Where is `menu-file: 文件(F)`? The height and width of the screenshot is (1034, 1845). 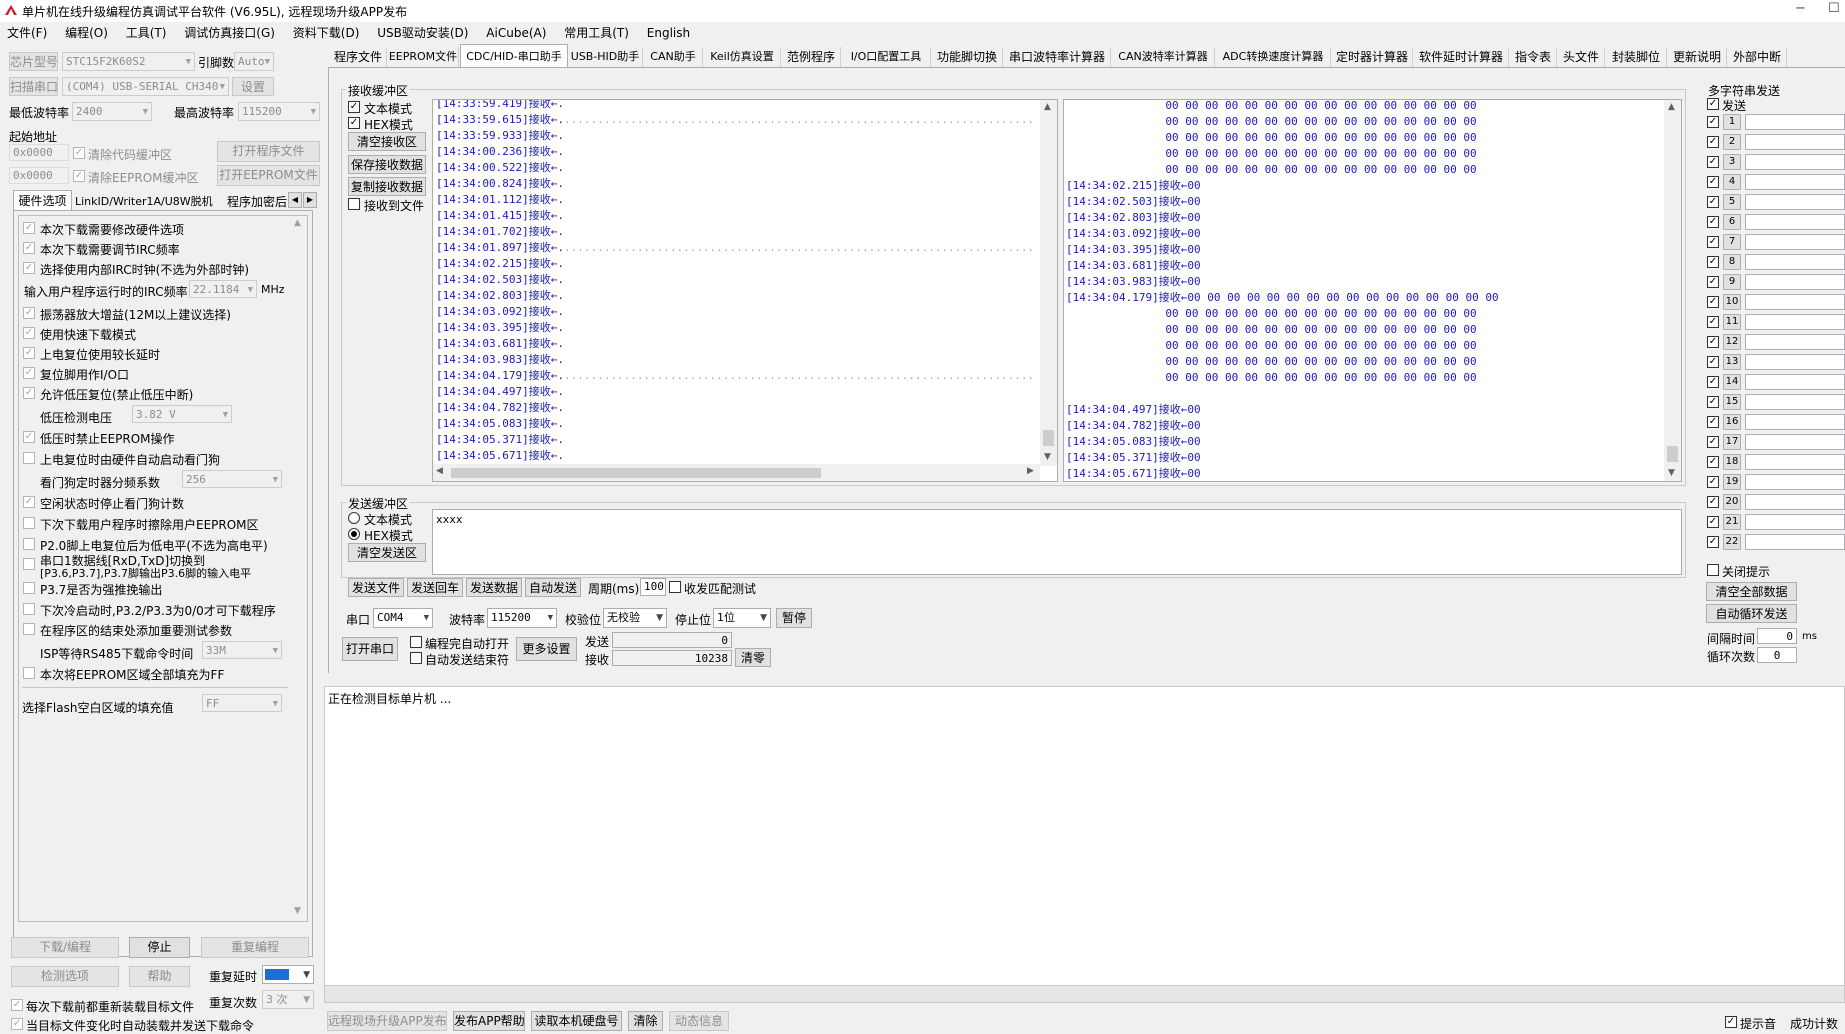
menu-file: 文件(F) is located at coordinates (27, 33).